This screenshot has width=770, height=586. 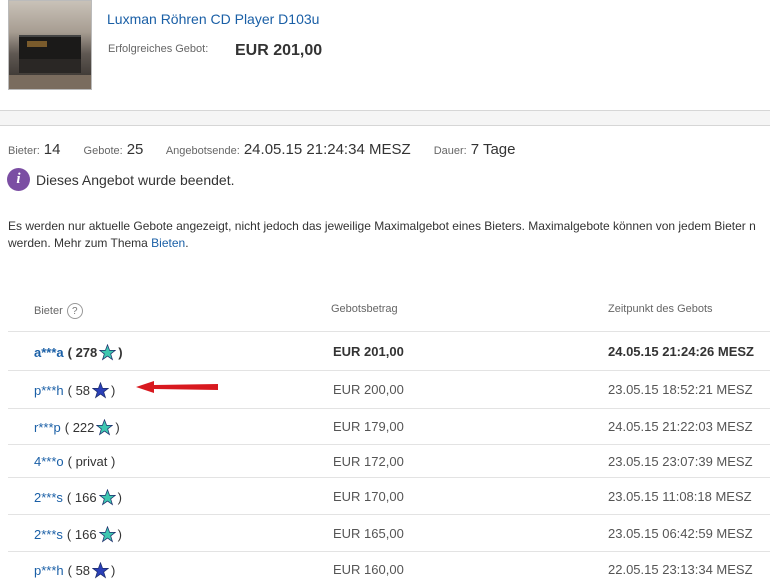 I want to click on info-icon: i, so click(x=18, y=179).